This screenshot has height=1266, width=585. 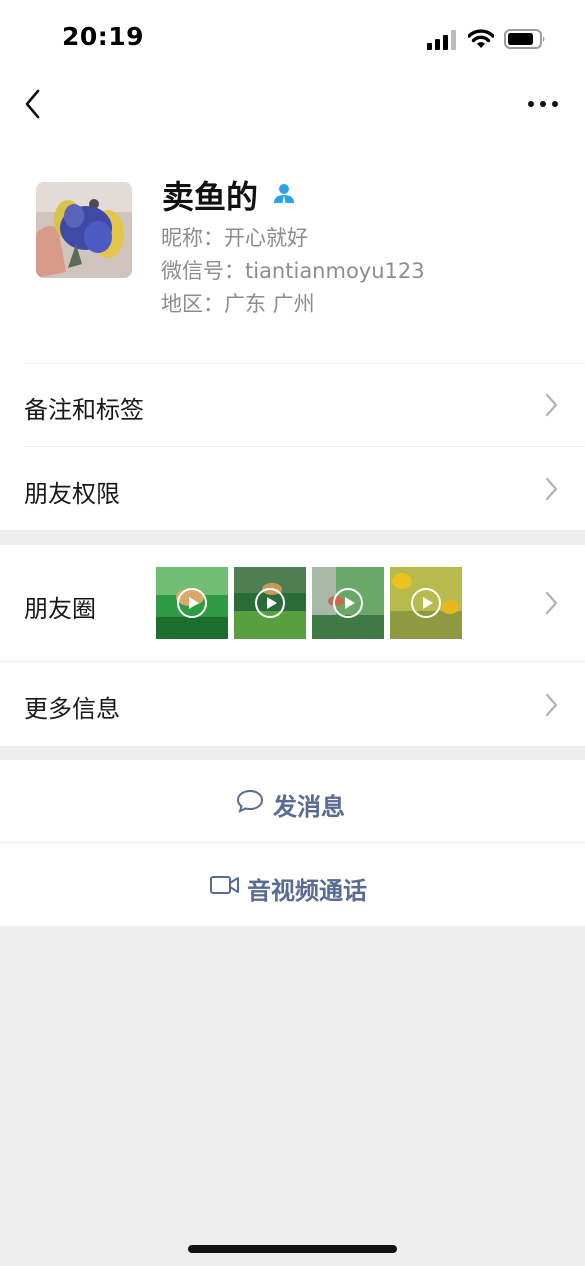 I want to click on display-name: 卖鱼的, so click(x=210, y=197).